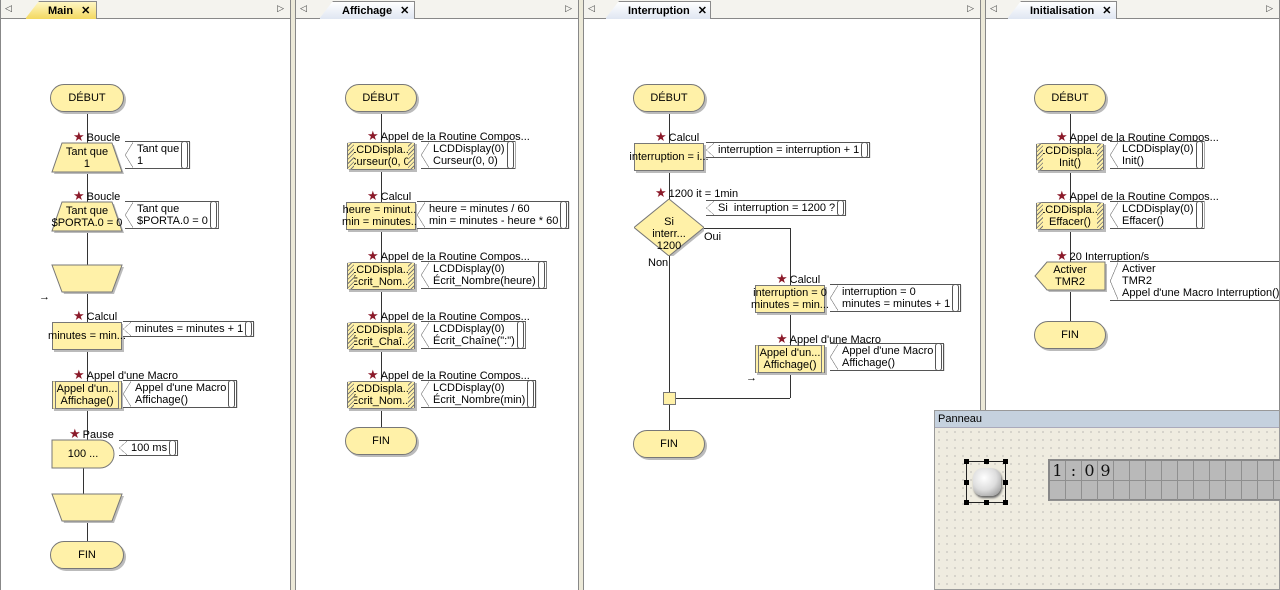 Image resolution: width=1280 pixels, height=590 pixels. I want to click on block-label: ★ Boucle, so click(96, 137).